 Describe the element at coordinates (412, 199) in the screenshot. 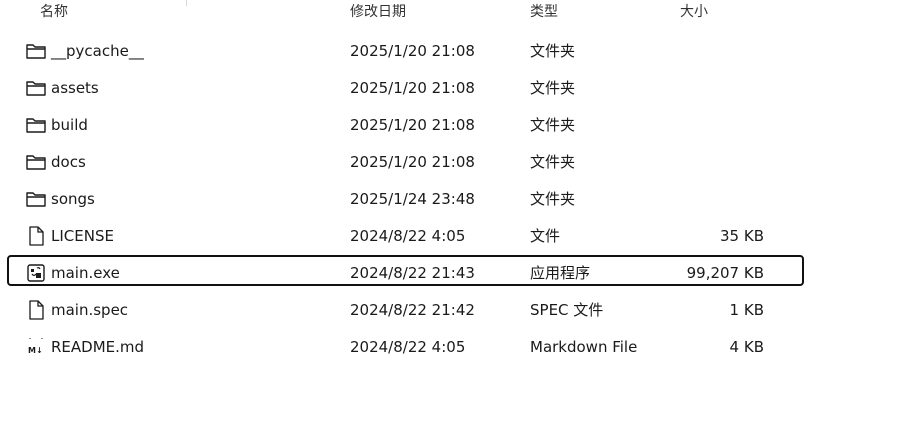

I see `file-date-modified: 2025/1/24 23:48` at that location.